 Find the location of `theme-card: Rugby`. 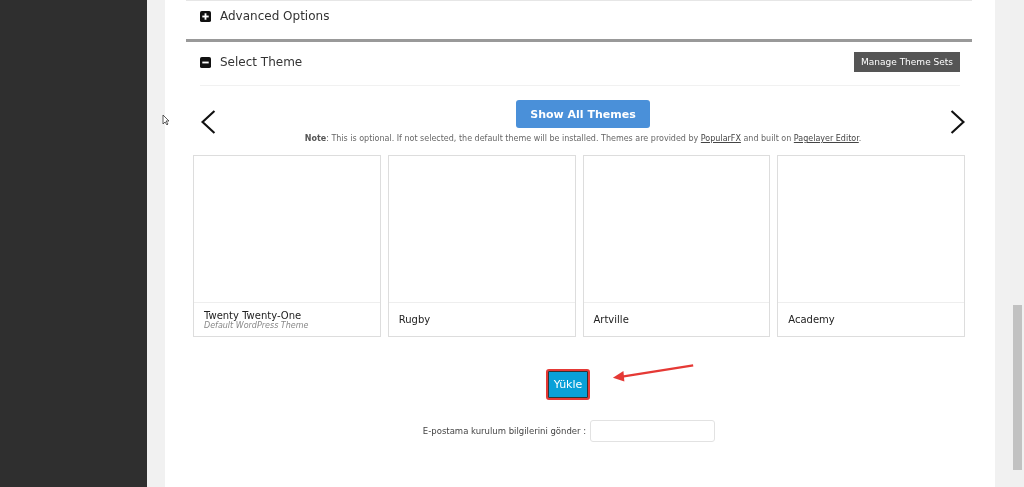

theme-card: Rugby is located at coordinates (481, 246).